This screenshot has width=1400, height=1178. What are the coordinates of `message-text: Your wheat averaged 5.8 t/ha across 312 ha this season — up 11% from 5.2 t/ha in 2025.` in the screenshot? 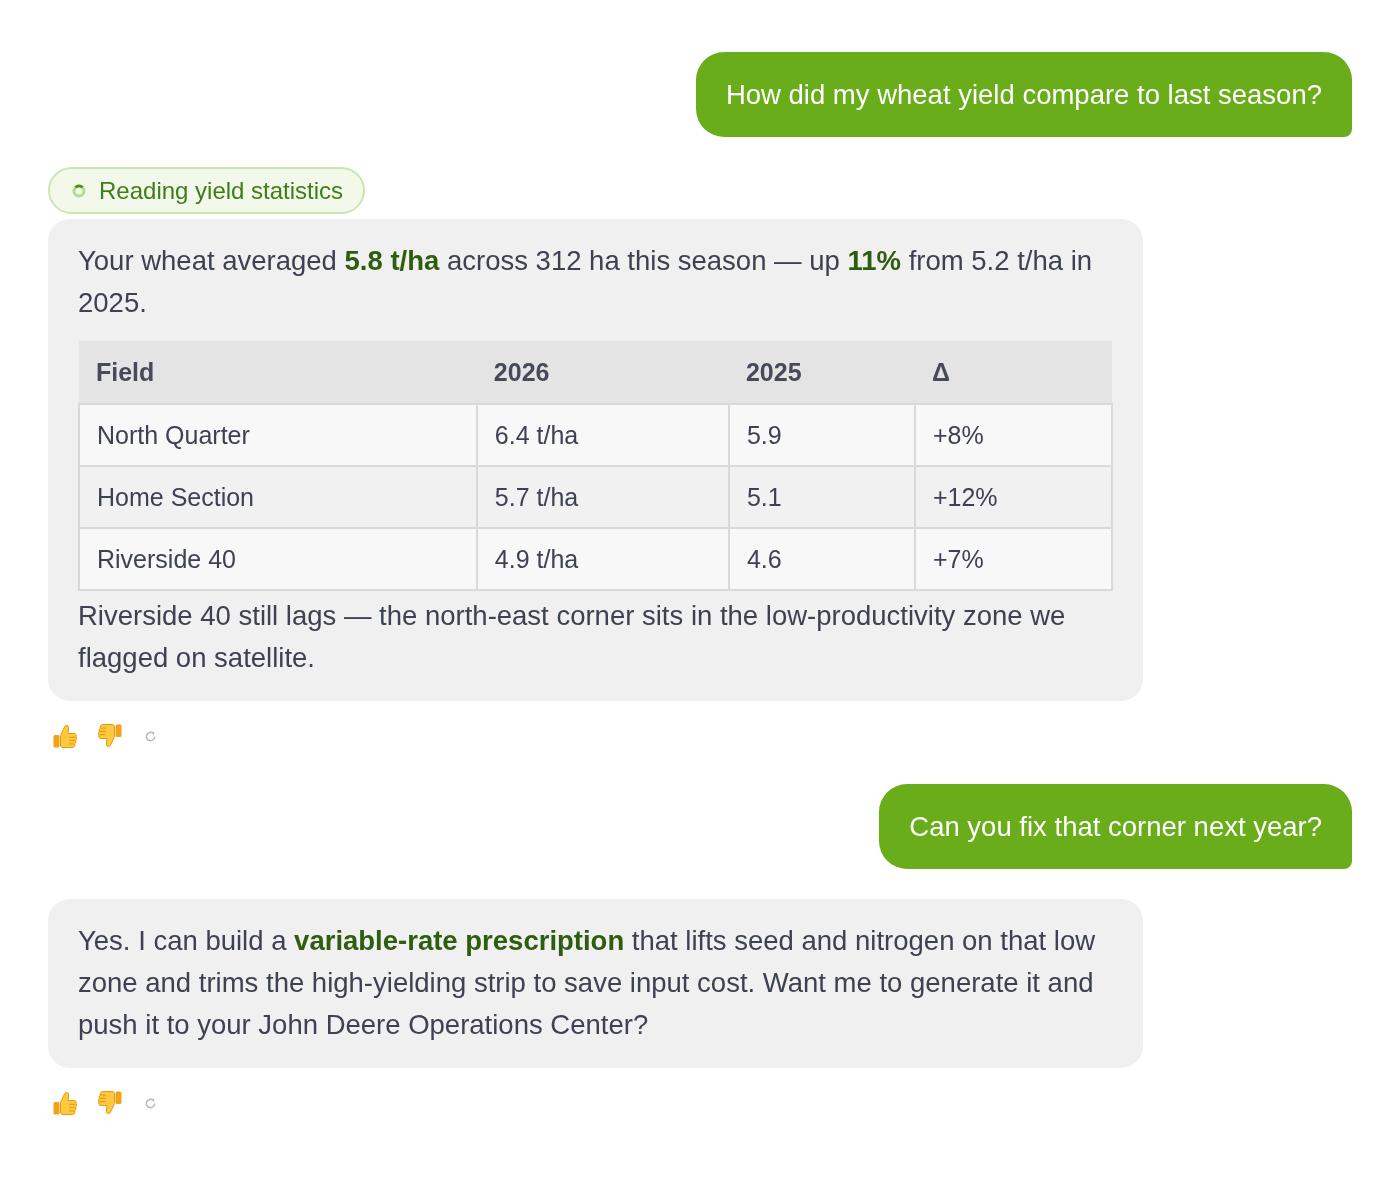 It's located at (586, 282).